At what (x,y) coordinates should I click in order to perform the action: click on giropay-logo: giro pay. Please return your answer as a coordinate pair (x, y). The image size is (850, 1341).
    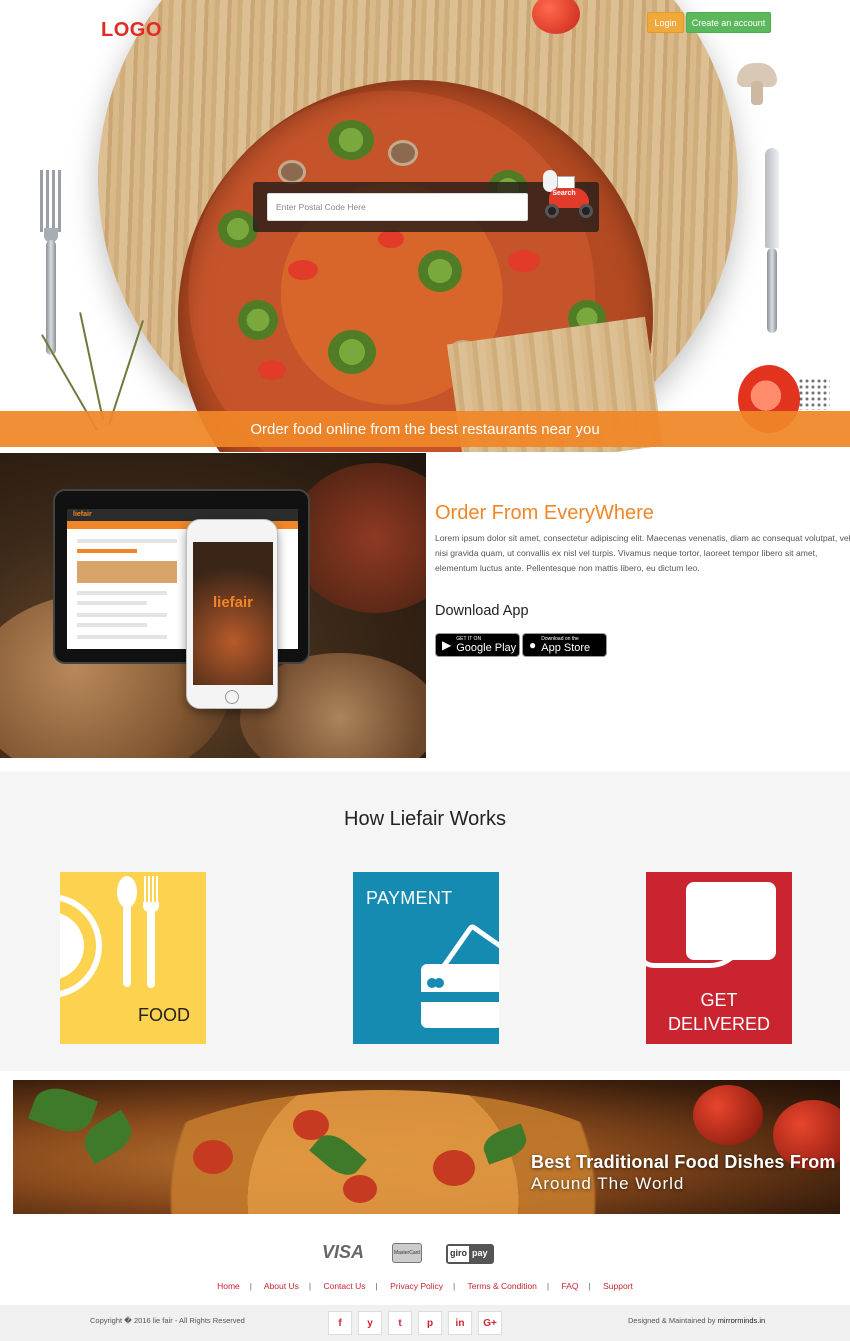
    Looking at the image, I should click on (470, 1254).